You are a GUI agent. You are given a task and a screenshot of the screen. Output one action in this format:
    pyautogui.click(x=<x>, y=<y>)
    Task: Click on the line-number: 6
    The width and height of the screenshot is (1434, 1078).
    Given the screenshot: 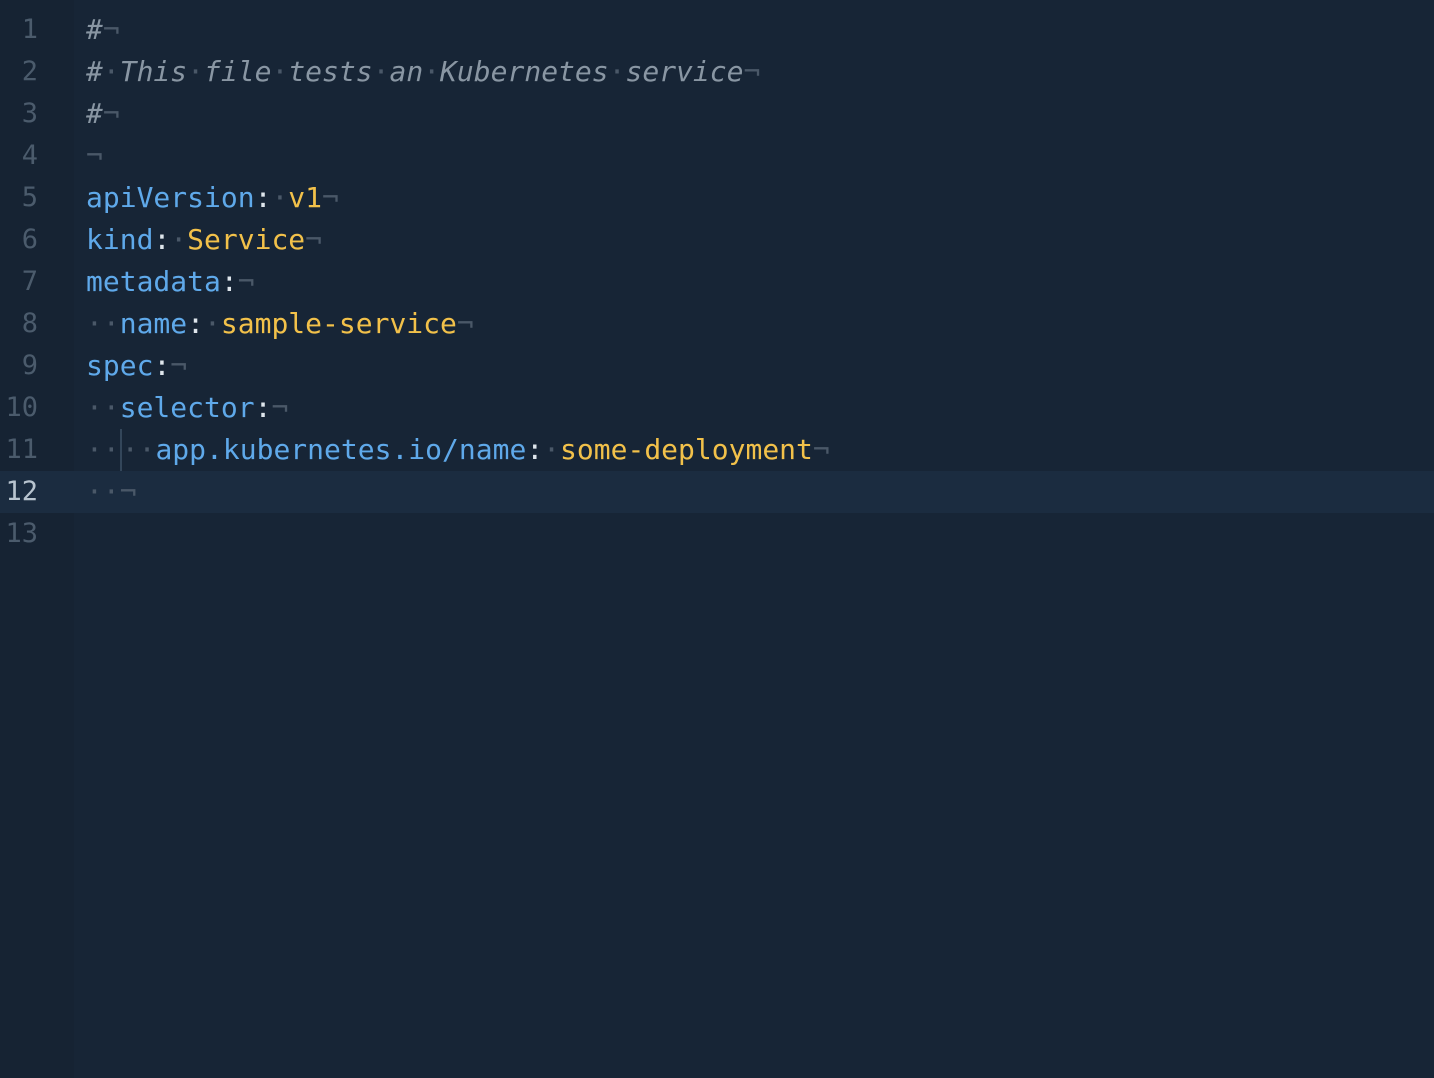 What is the action you would take?
    pyautogui.click(x=29, y=239)
    